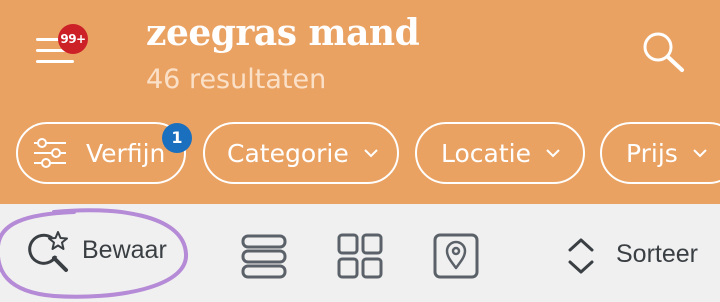  I want to click on search-icon, so click(663, 52).